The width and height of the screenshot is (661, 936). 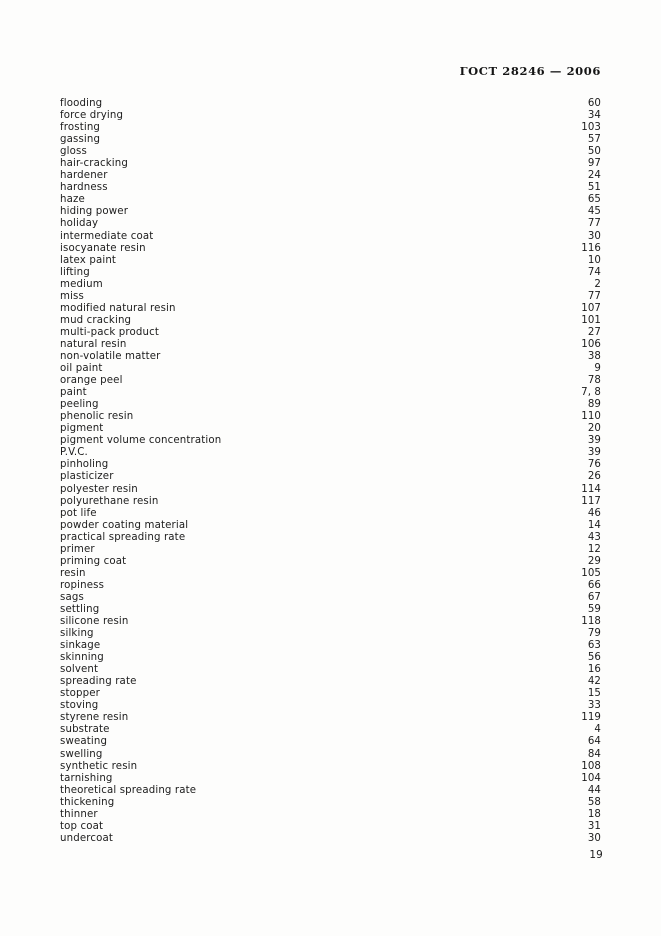 I want to click on index-entry-term: swelling, so click(x=81, y=754).